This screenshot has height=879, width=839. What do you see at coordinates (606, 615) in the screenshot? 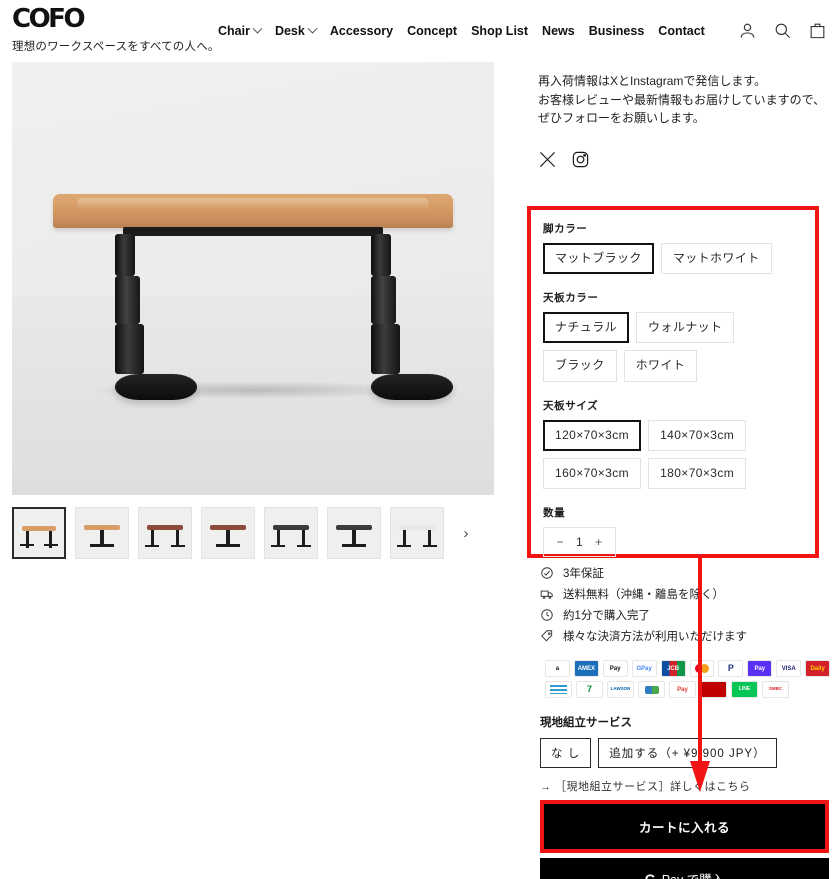
I see `feature-text: 約1分で購入完了` at bounding box center [606, 615].